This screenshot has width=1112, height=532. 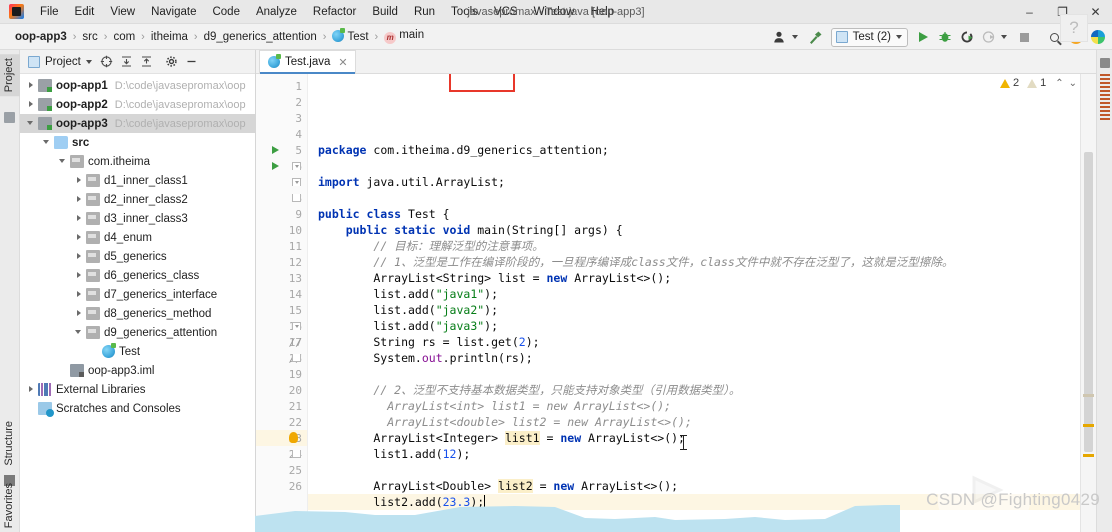 I want to click on breadcrumb-item-com: com, so click(x=124, y=37).